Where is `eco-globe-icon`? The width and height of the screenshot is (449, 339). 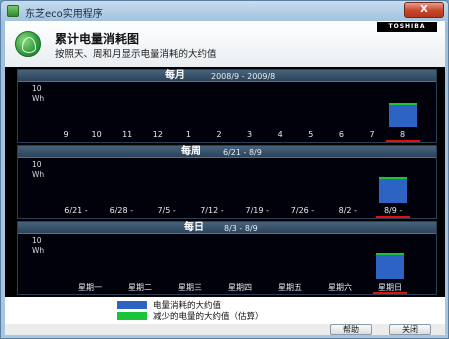 eco-globe-icon is located at coordinates (28, 44).